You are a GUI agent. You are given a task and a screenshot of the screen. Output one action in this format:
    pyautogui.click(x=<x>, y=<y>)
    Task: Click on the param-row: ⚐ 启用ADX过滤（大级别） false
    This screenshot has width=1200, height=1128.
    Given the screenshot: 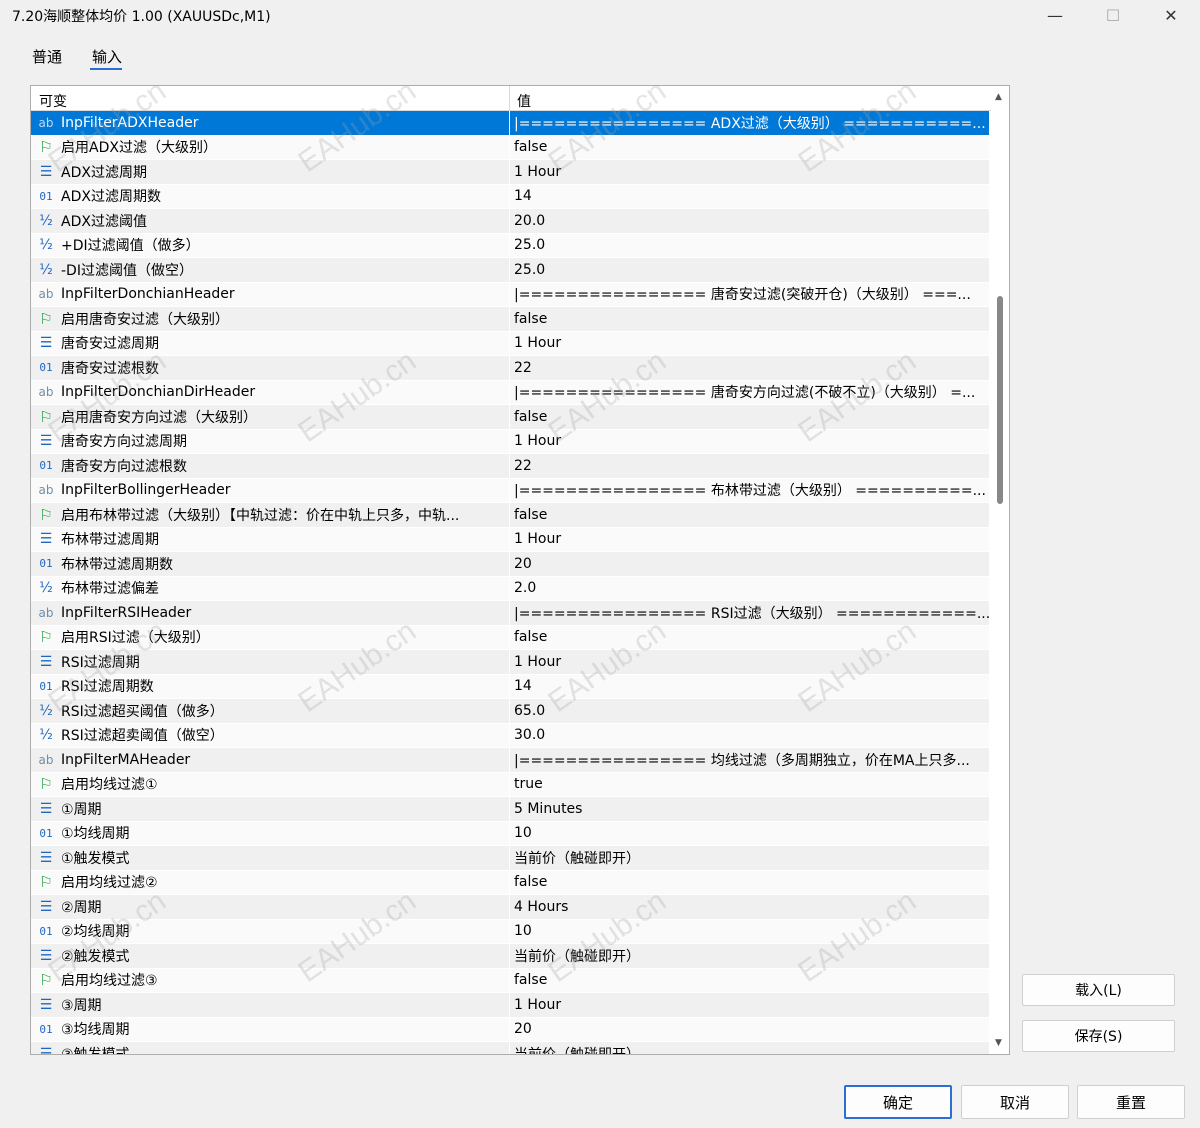 What is the action you would take?
    pyautogui.click(x=510, y=147)
    